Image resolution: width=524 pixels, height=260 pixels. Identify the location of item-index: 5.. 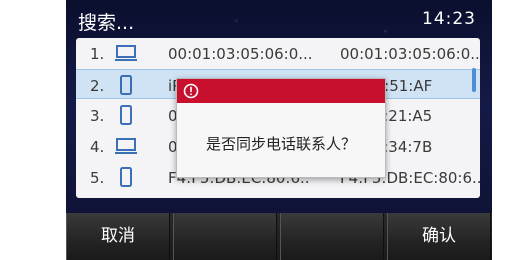
(97, 178).